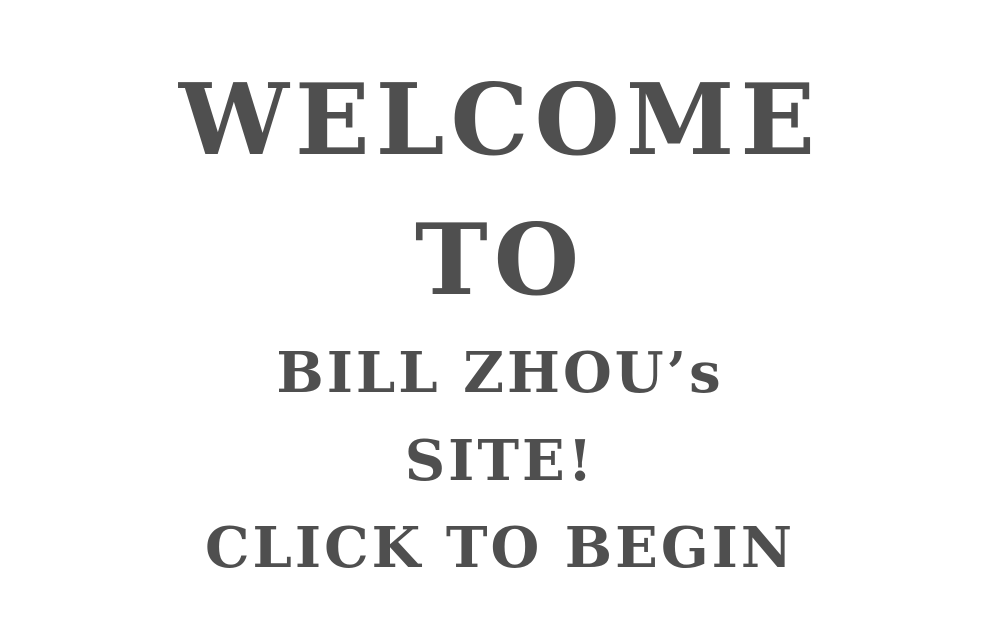 The height and width of the screenshot is (618, 1000). Describe the element at coordinates (500, 548) in the screenshot. I see `click-to-begin-button: CLICK TO BEGIN` at that location.